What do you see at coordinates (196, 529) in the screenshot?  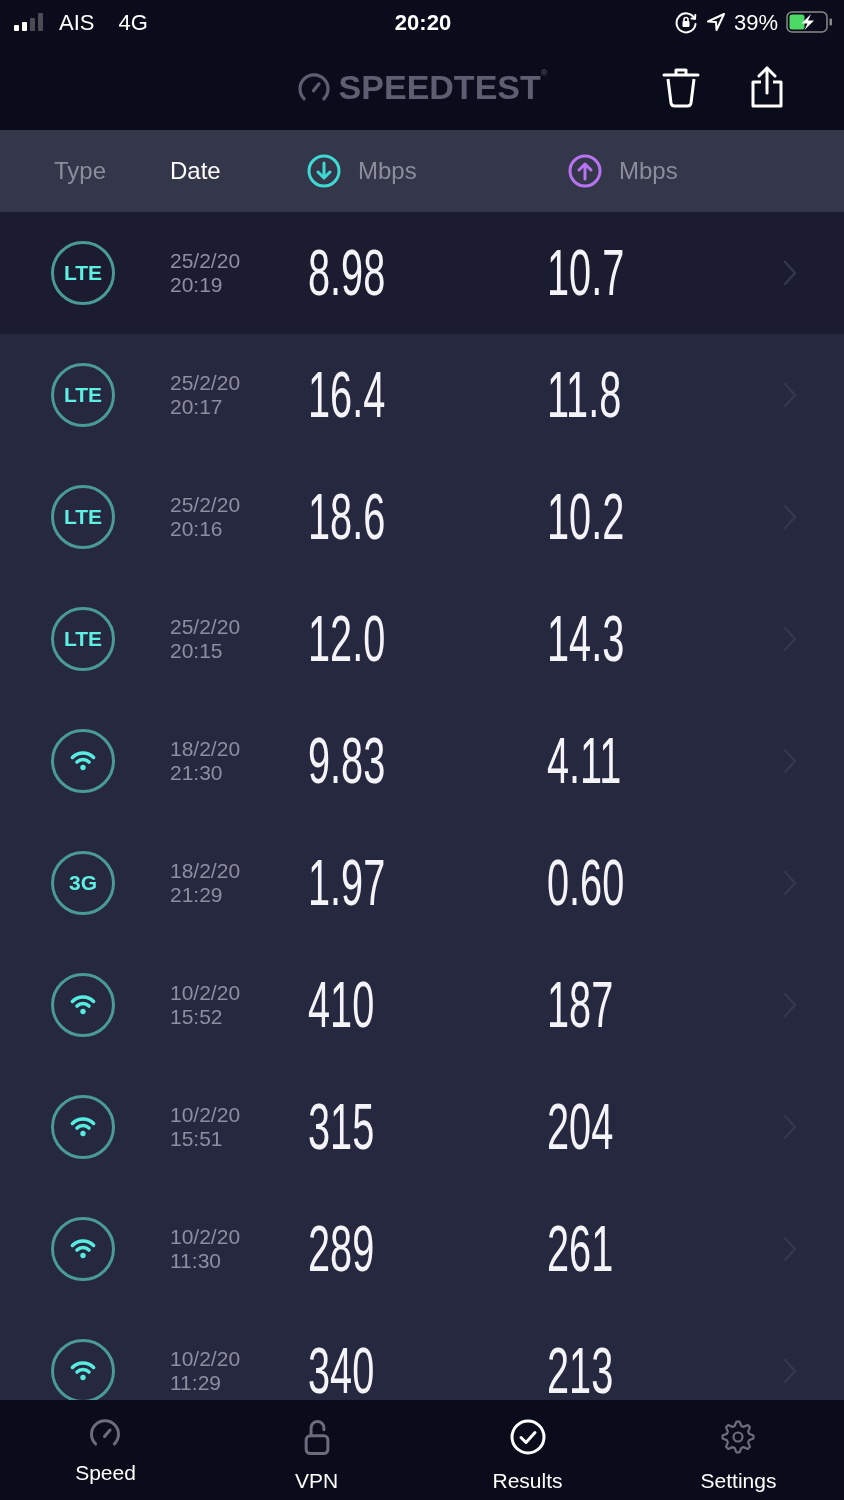 I see `test-time: 20:16` at bounding box center [196, 529].